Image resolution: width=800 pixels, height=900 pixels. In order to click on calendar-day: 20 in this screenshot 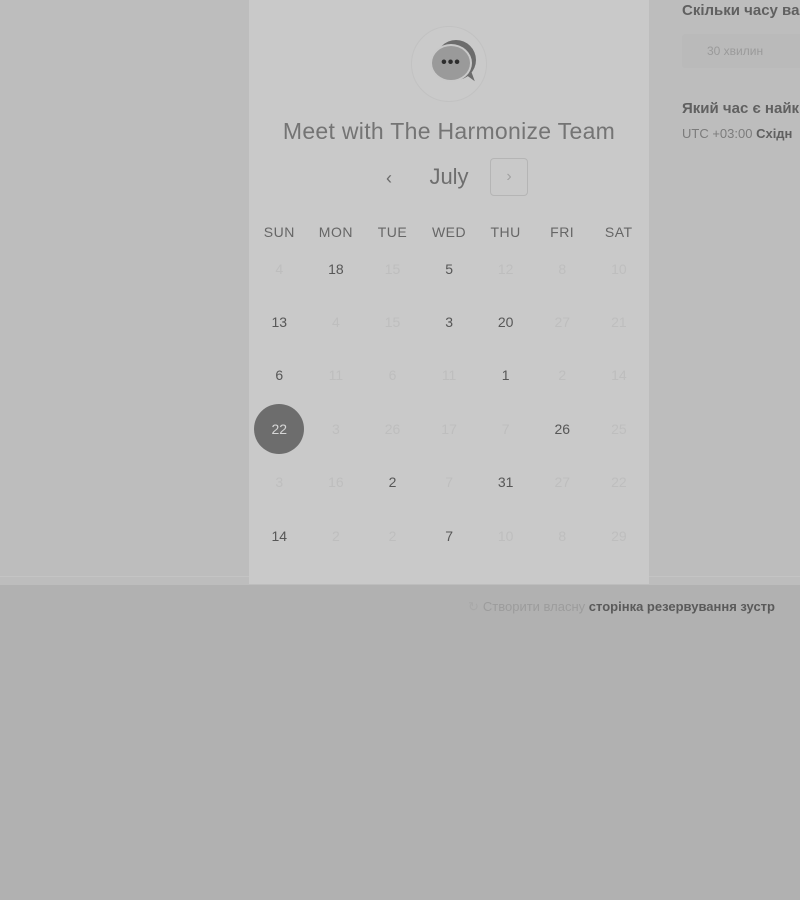, I will do `click(505, 321)`.